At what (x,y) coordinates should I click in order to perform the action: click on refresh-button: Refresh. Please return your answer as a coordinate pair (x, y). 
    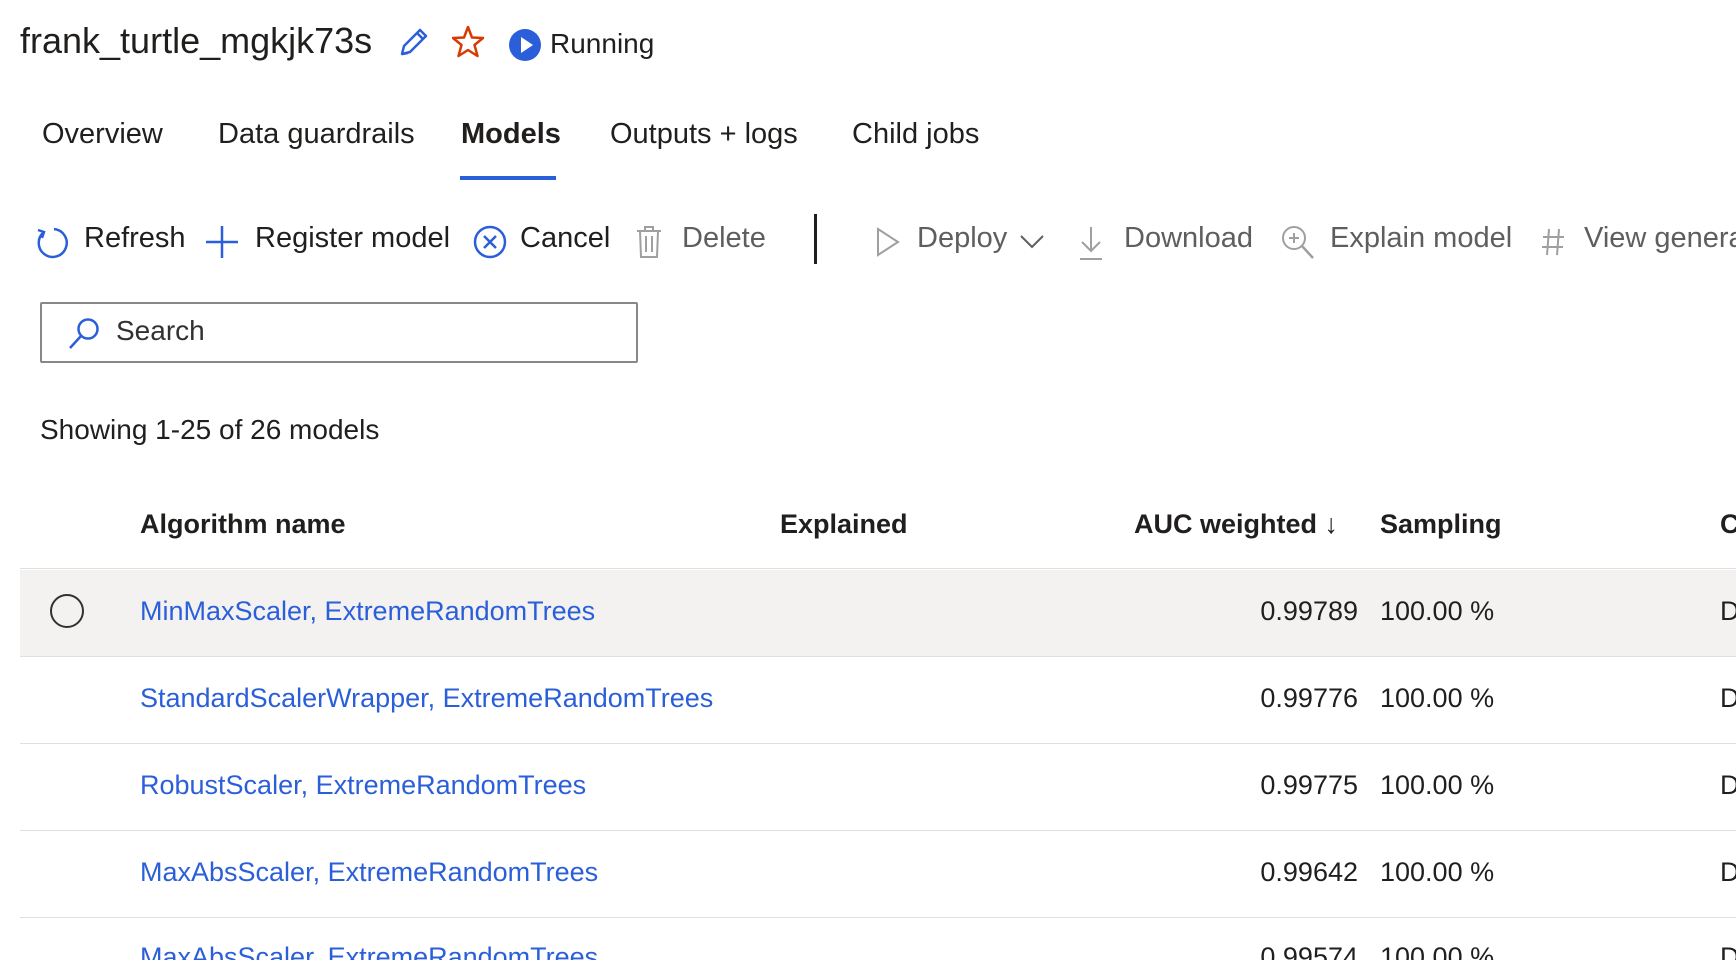
    Looking at the image, I should click on (135, 238).